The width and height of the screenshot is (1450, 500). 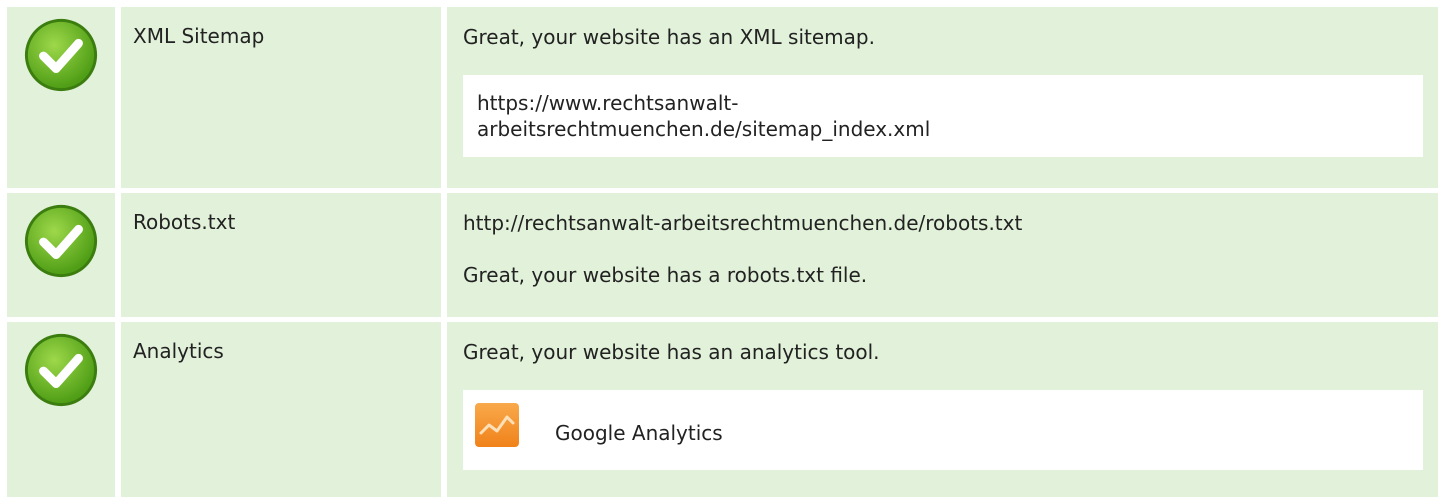 What do you see at coordinates (281, 409) in the screenshot?
I see `check-name: Analytics` at bounding box center [281, 409].